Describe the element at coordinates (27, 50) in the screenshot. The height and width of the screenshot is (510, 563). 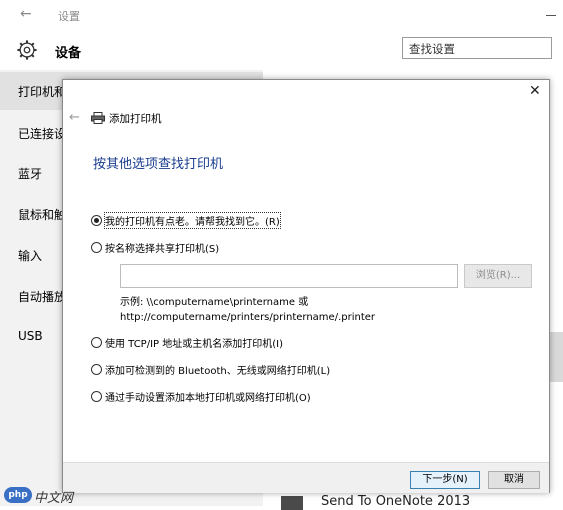
I see `gear-icon` at that location.